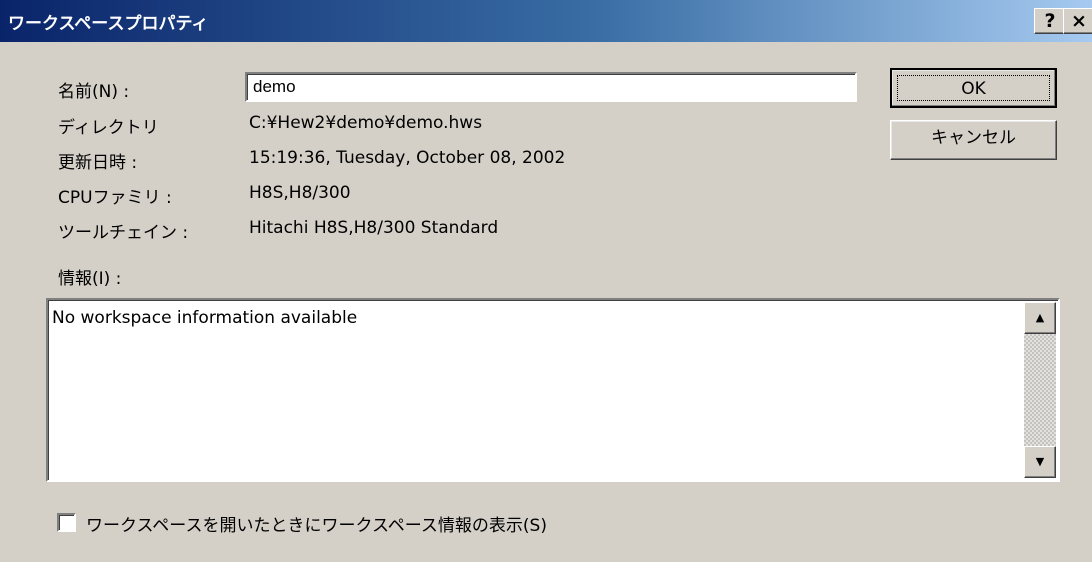 The image size is (1092, 562). What do you see at coordinates (1040, 318) in the screenshot?
I see `scroll-up-icon: ▲` at bounding box center [1040, 318].